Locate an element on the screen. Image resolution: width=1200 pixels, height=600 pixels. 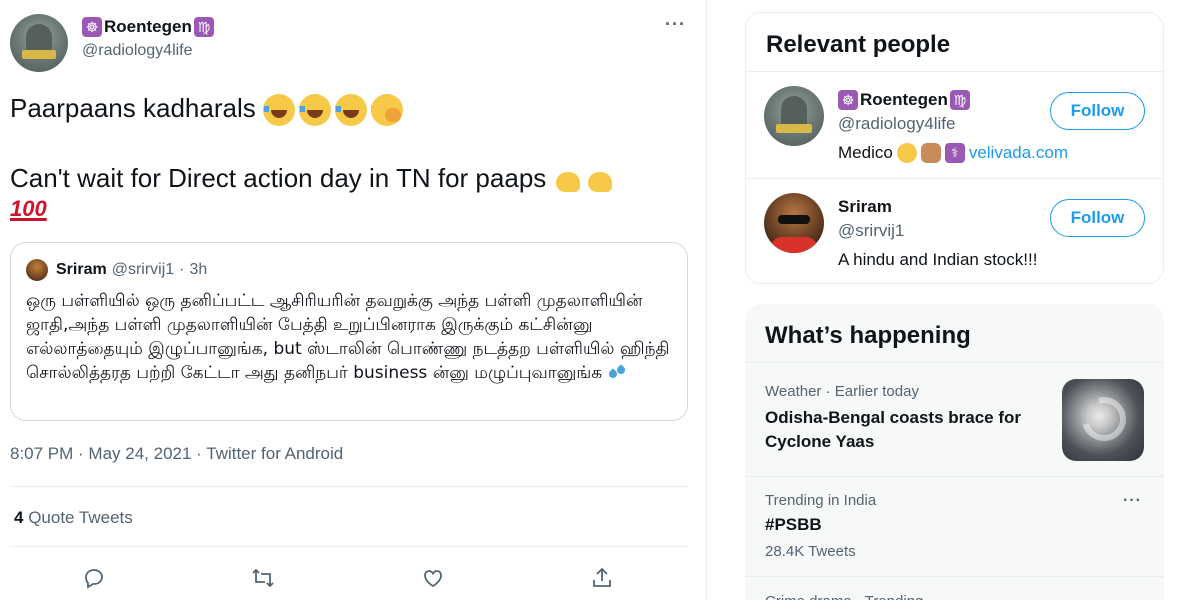
trend-meta: Crime drama · Trending is located at coordinates (844, 596).